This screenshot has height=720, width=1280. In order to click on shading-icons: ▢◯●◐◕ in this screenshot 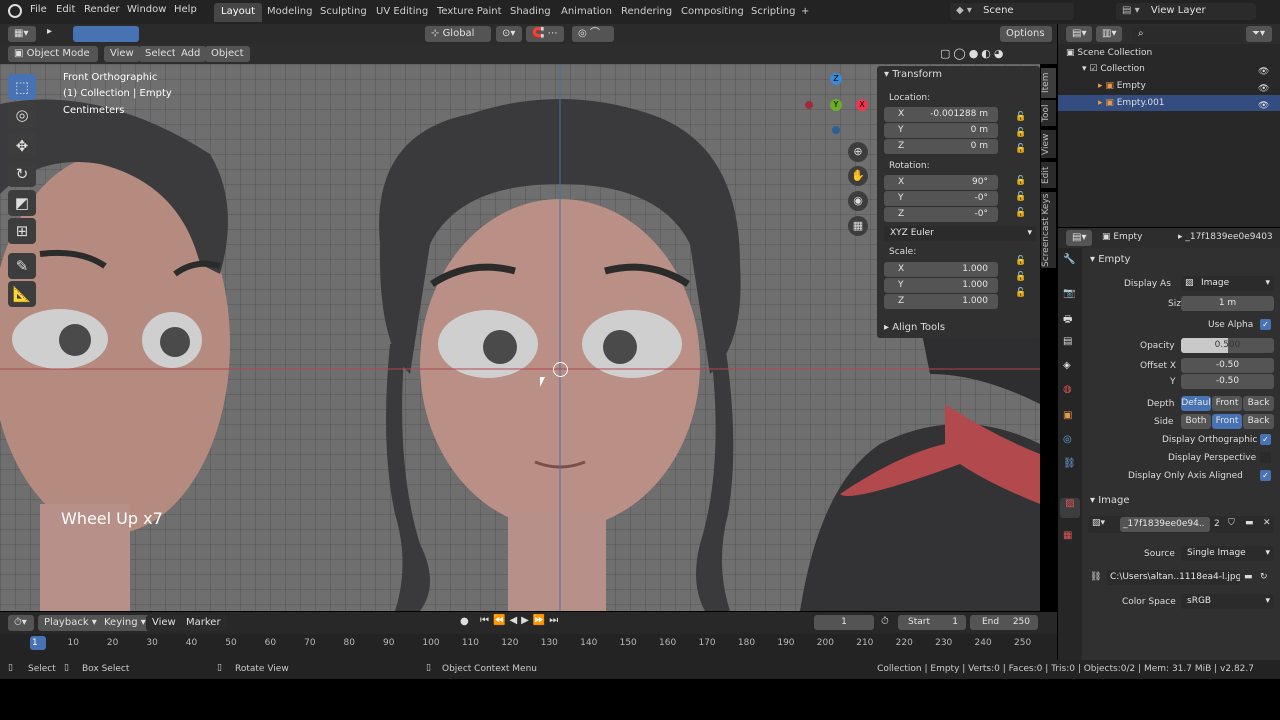, I will do `click(973, 53)`.